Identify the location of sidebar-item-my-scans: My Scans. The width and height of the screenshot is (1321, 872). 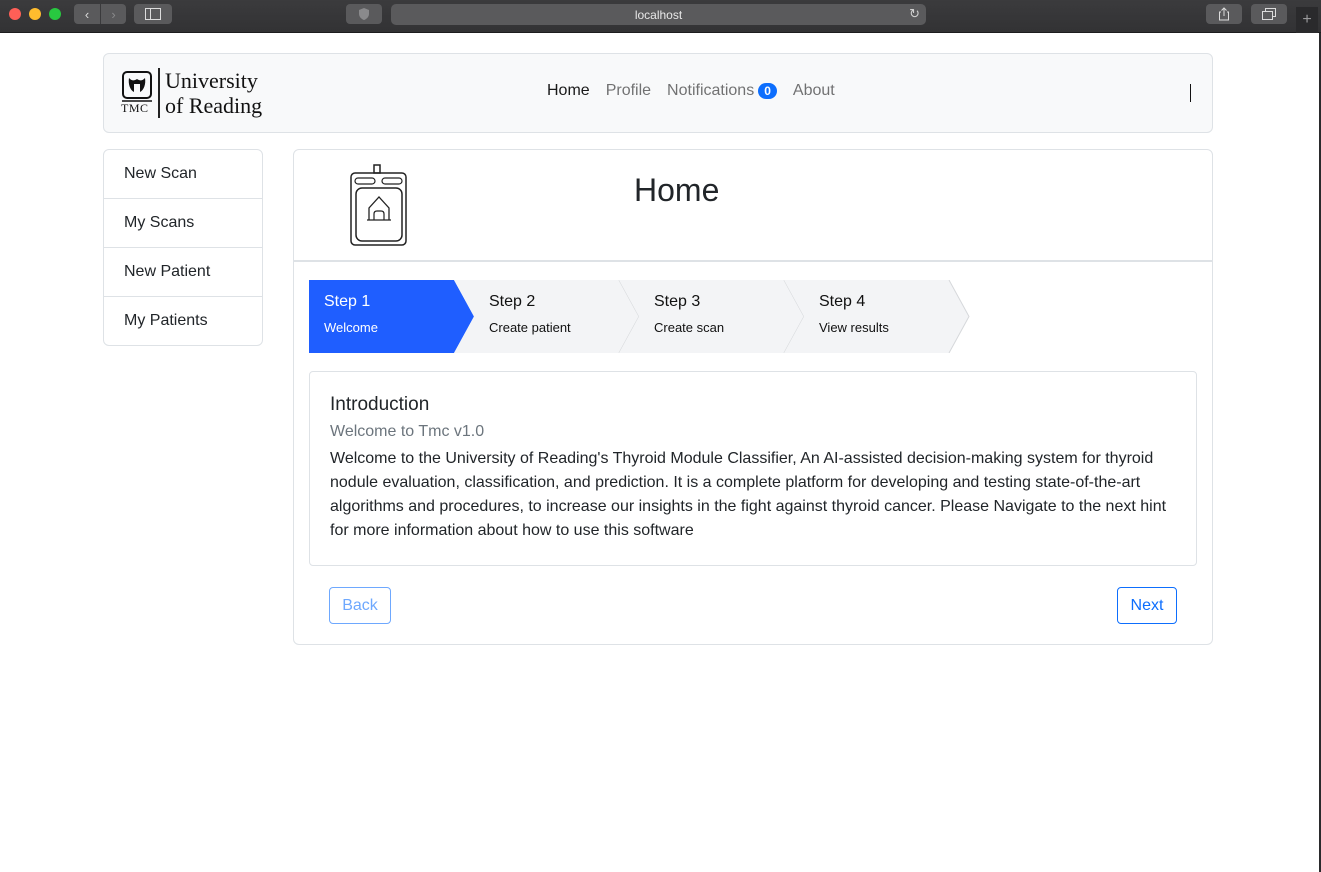
(183, 223).